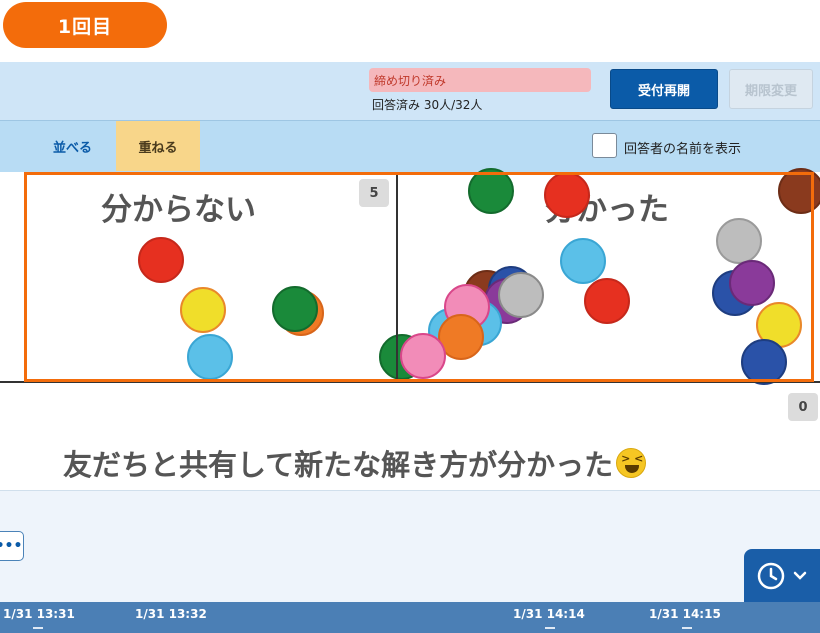  What do you see at coordinates (178, 210) in the screenshot?
I see `column-title-dont-understand: 分からない` at bounding box center [178, 210].